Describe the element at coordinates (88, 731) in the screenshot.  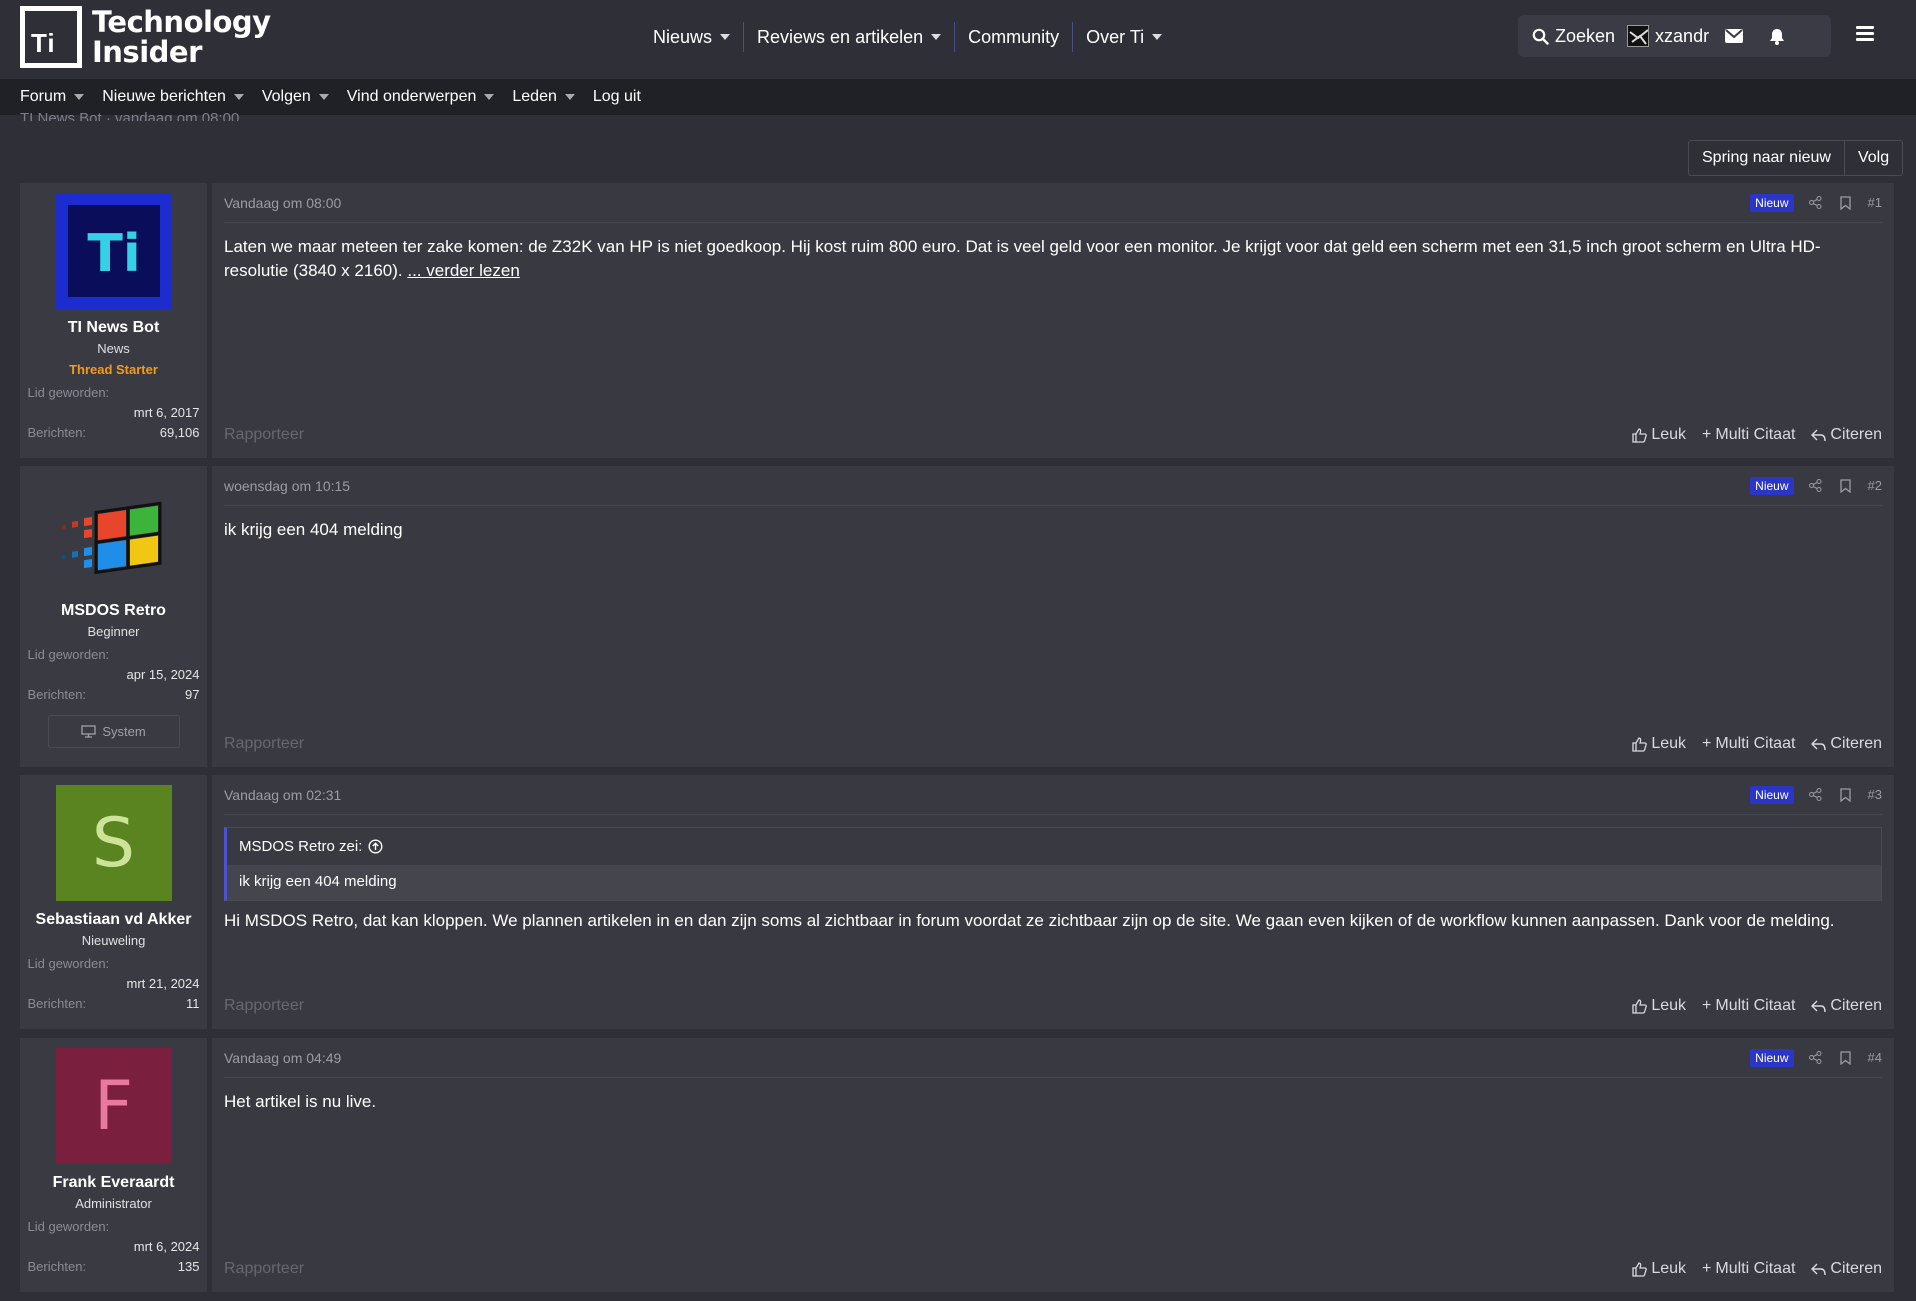
I see `monitor-icon` at that location.